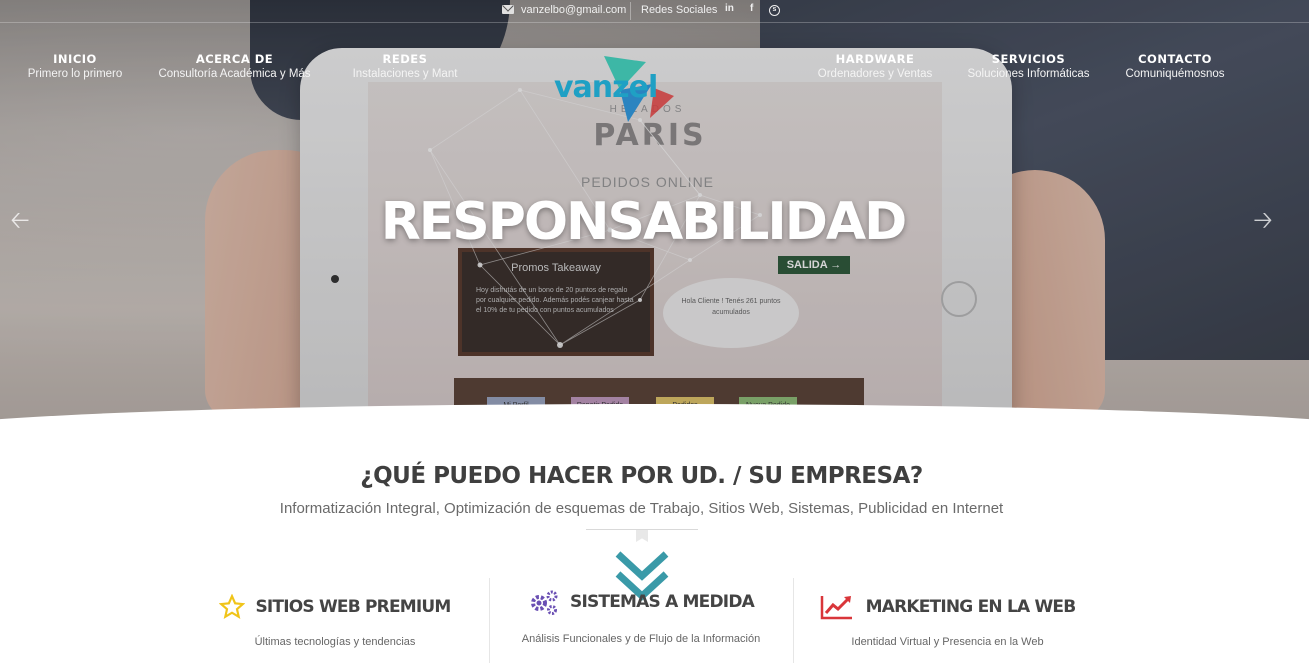  What do you see at coordinates (679, 10) in the screenshot?
I see `social-label: Redes Sociales` at bounding box center [679, 10].